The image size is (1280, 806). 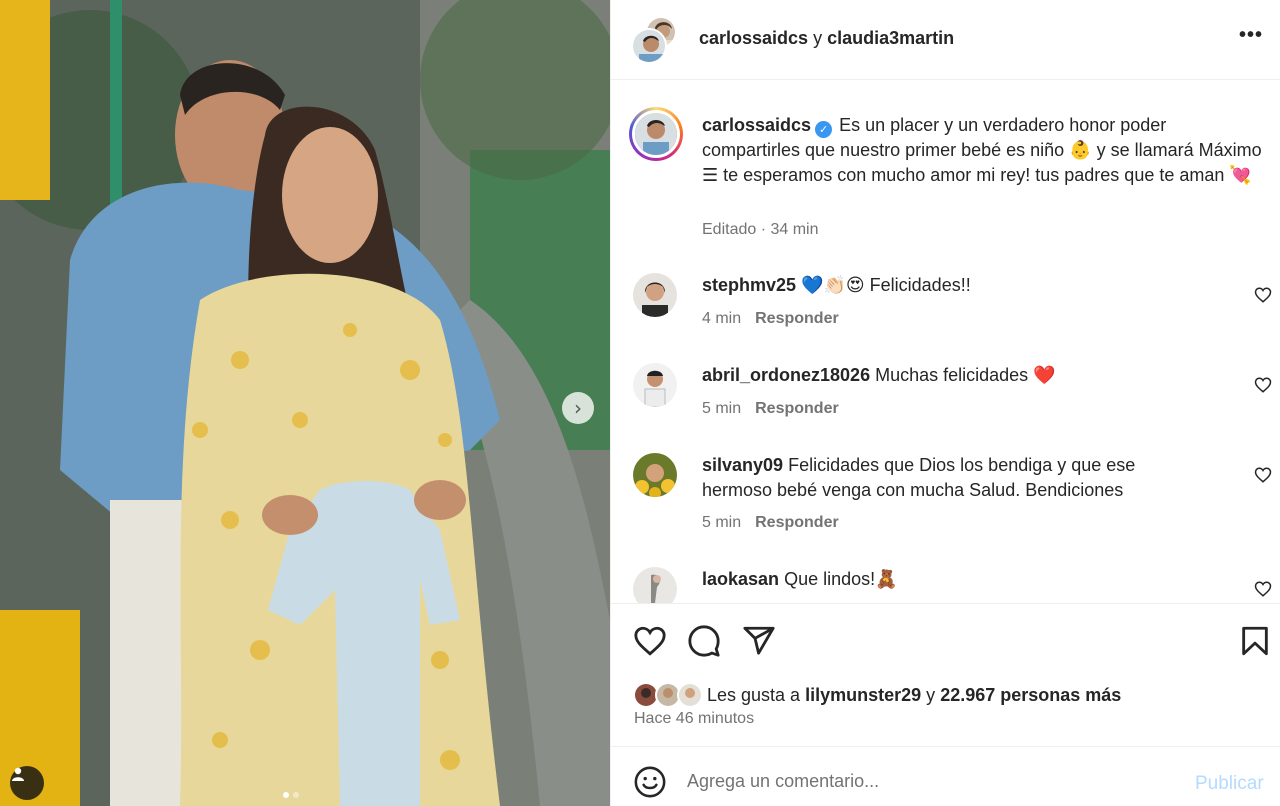 What do you see at coordinates (668, 695) in the screenshot?
I see `liker-avatars` at bounding box center [668, 695].